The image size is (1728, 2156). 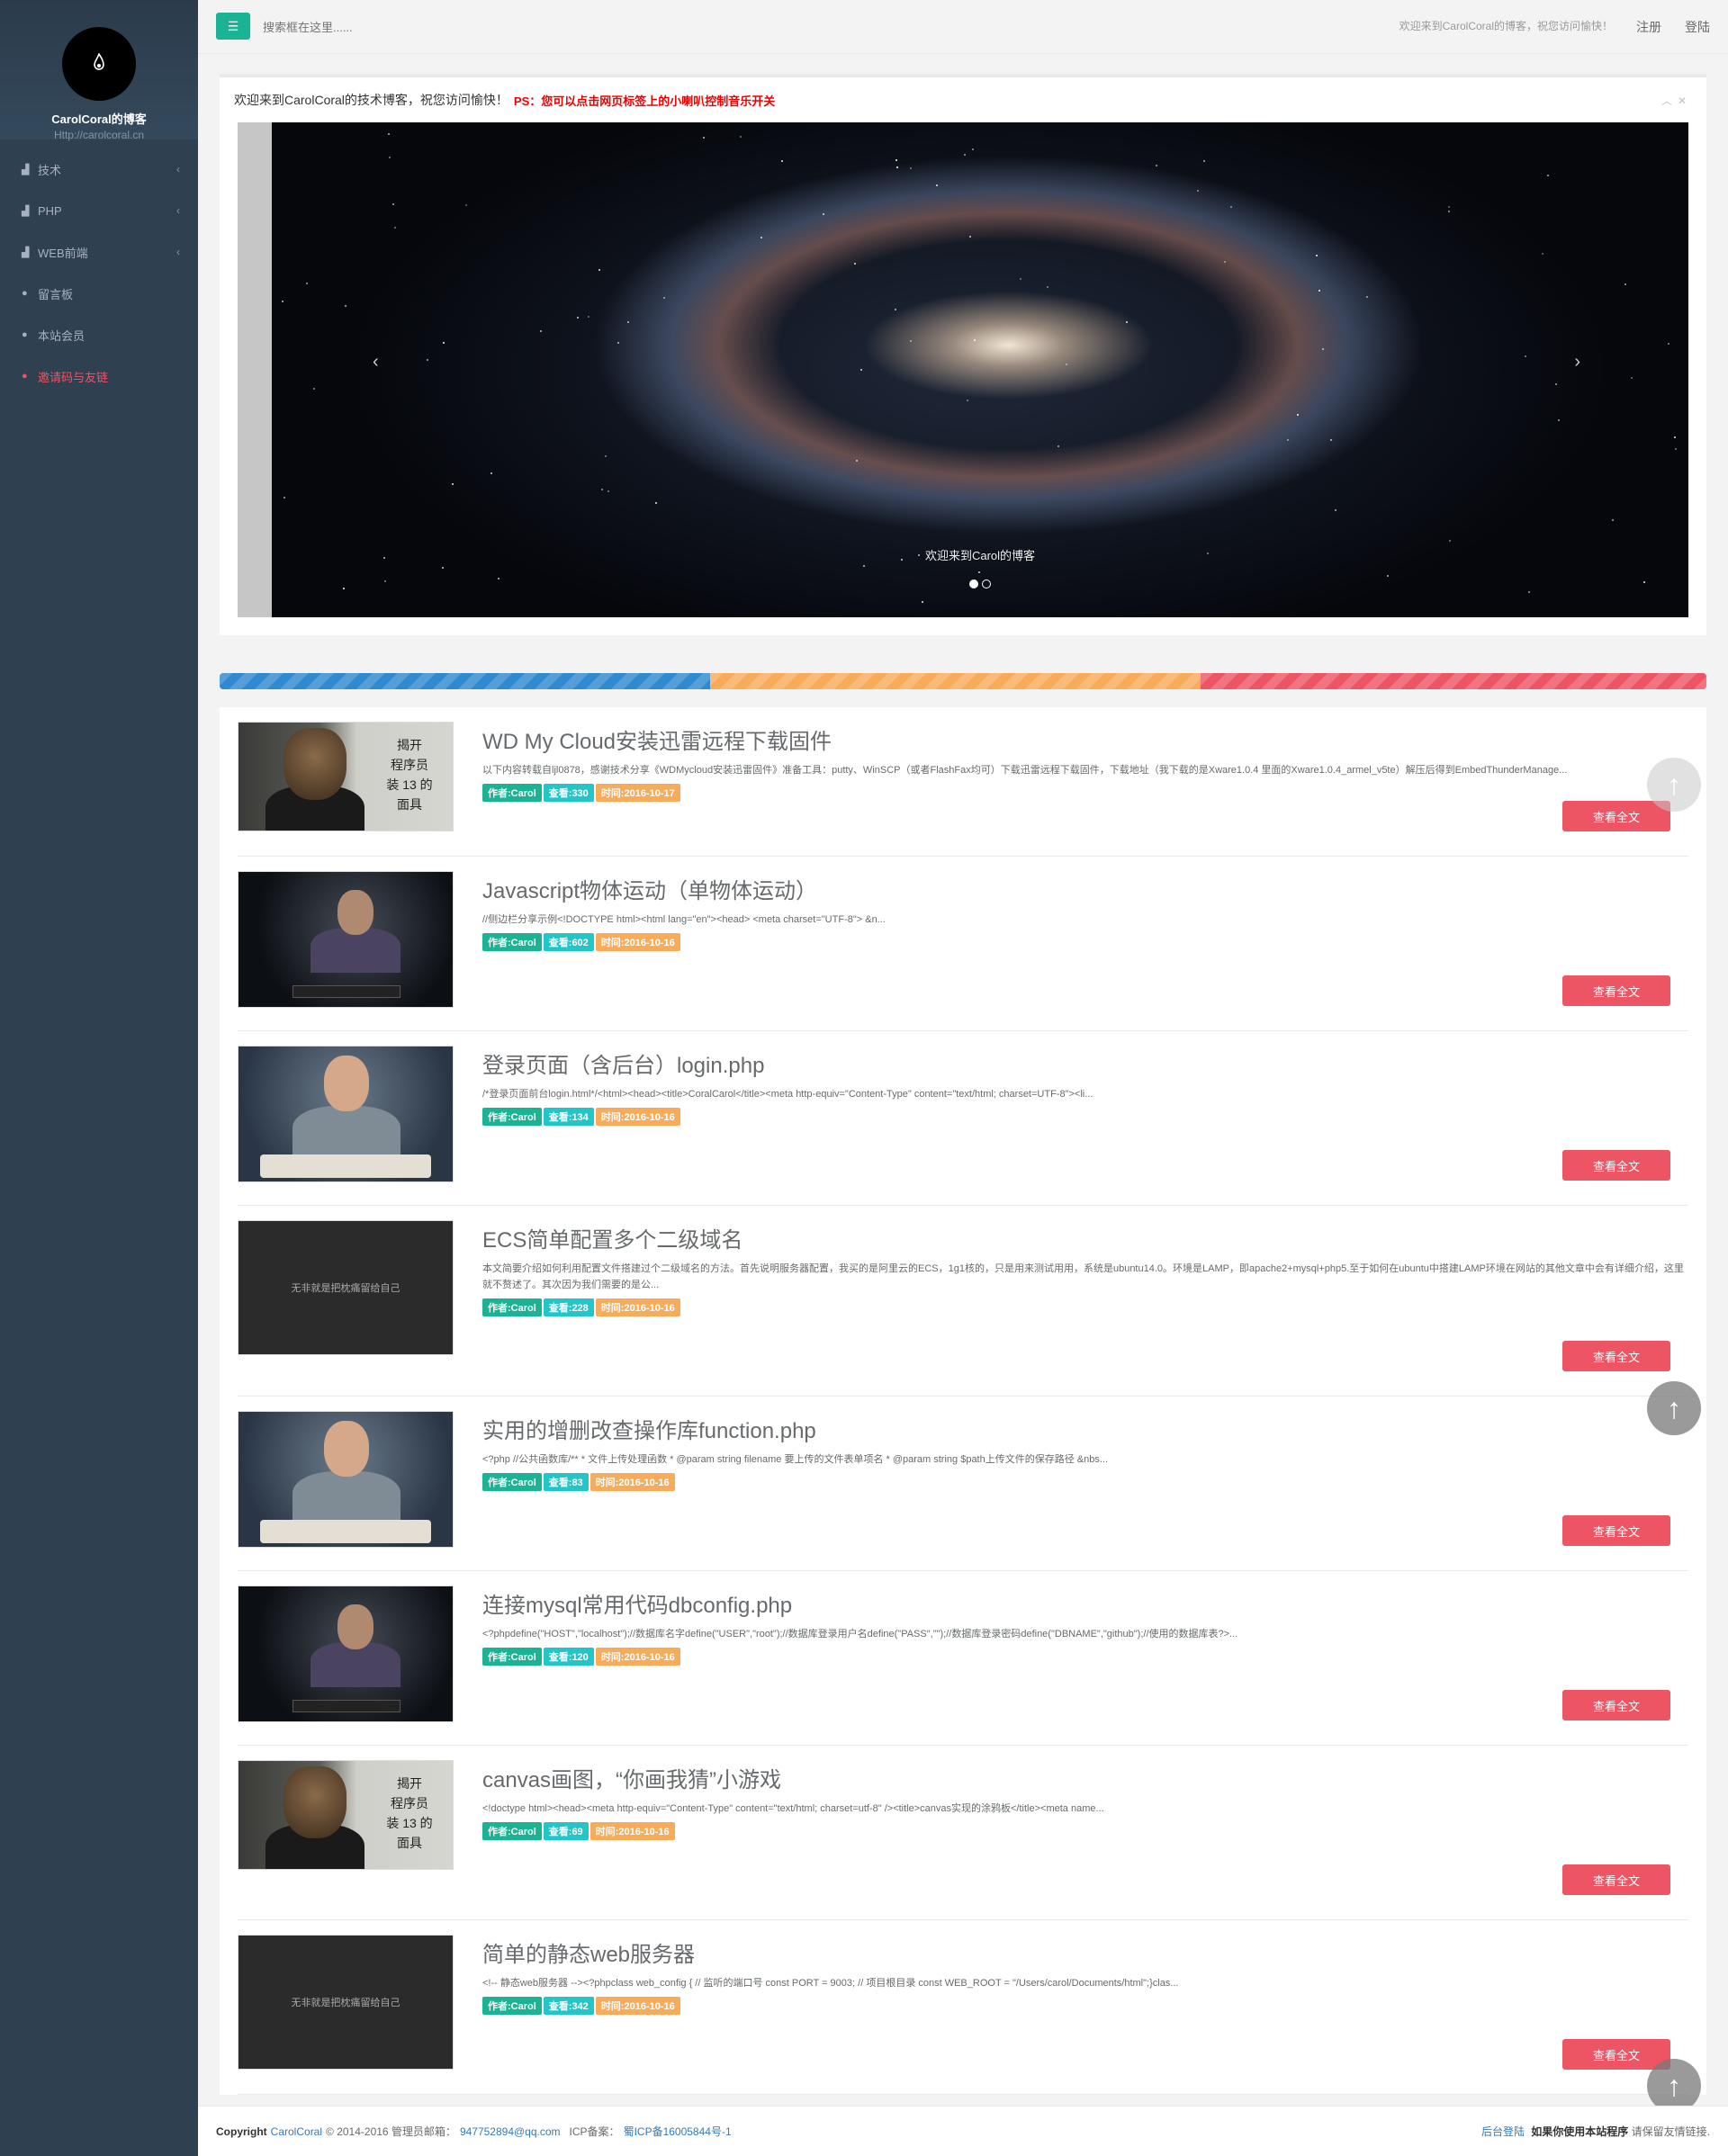 What do you see at coordinates (99, 118) in the screenshot?
I see `site-name: CarolCoral的博客` at bounding box center [99, 118].